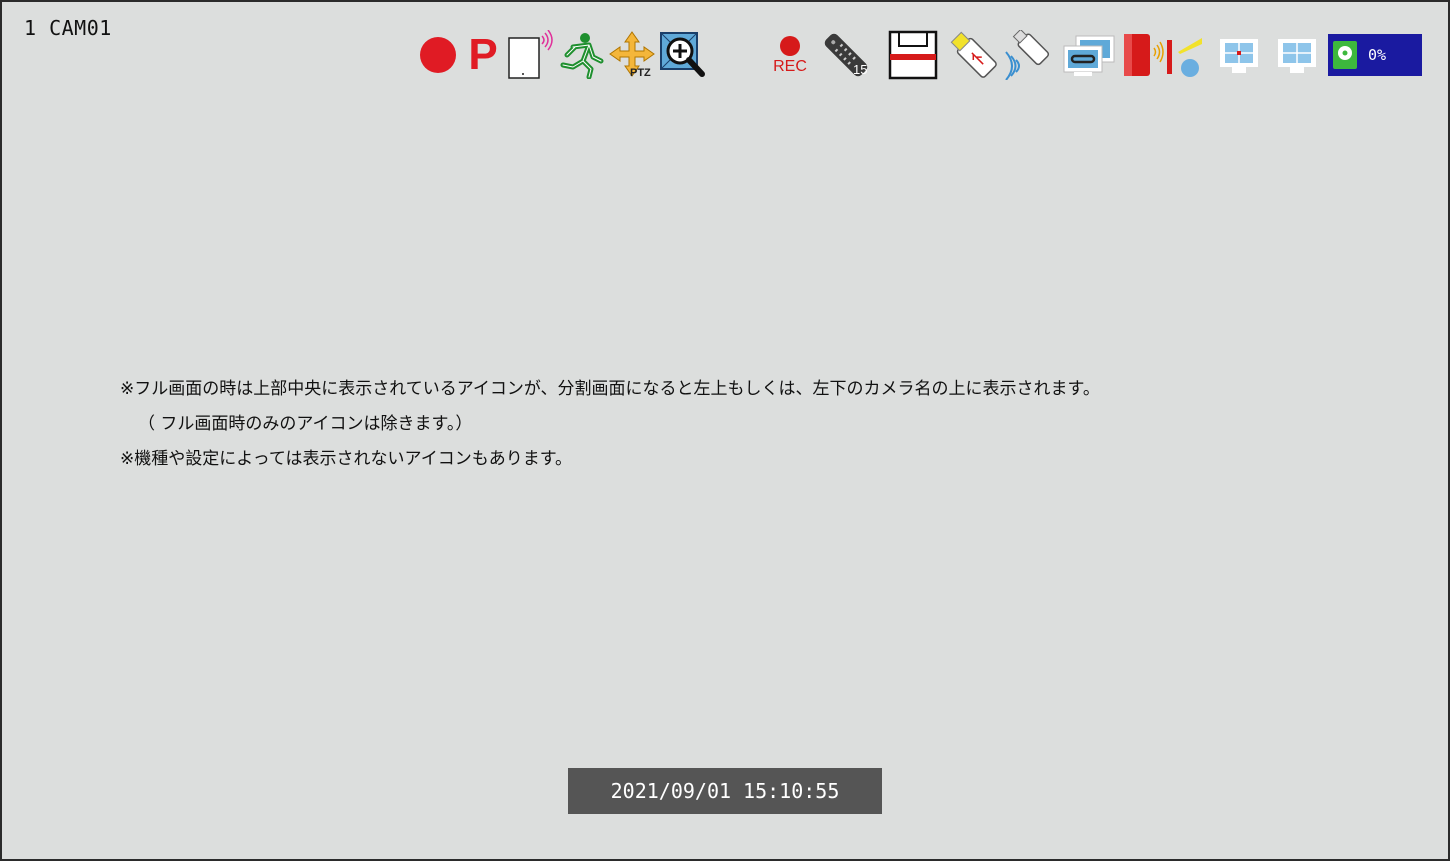  I want to click on sensor-icon, so click(531, 55).